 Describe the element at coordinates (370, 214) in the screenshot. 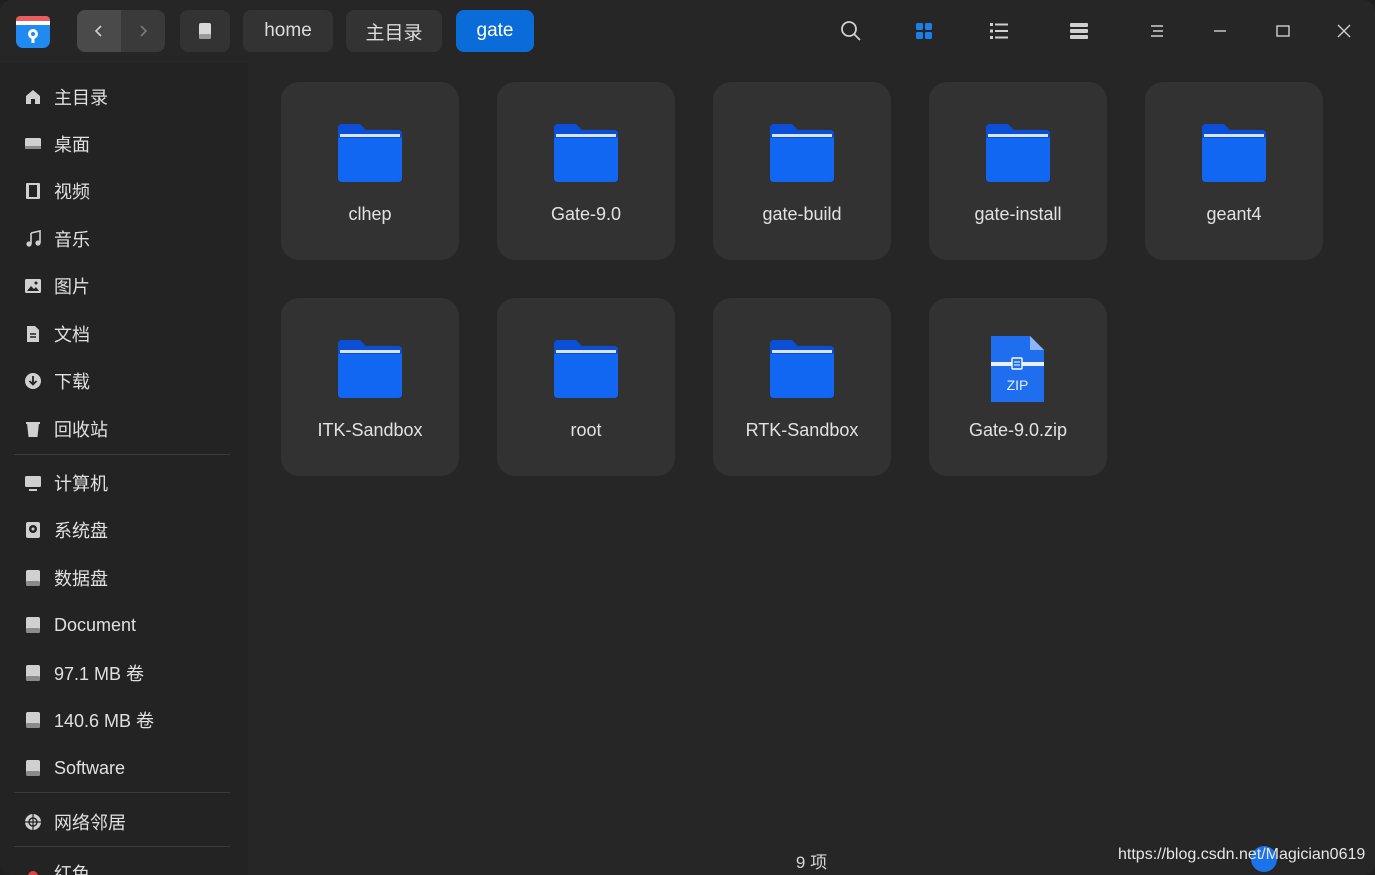

I see `file-name: clhep` at that location.